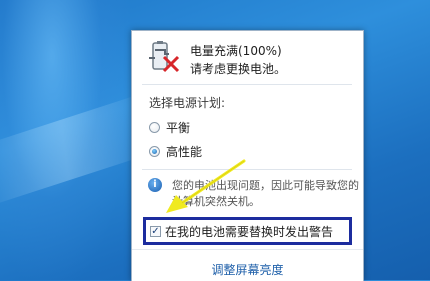 Image resolution: width=430 pixels, height=281 pixels. Describe the element at coordinates (154, 127) in the screenshot. I see `radio-balanced` at that location.